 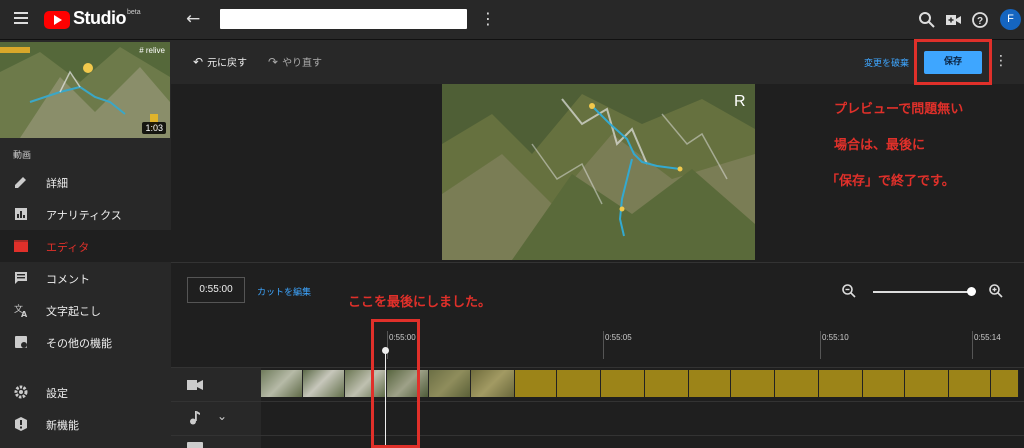 What do you see at coordinates (79, 343) in the screenshot?
I see `sidebar-item-label: その他の機能` at bounding box center [79, 343].